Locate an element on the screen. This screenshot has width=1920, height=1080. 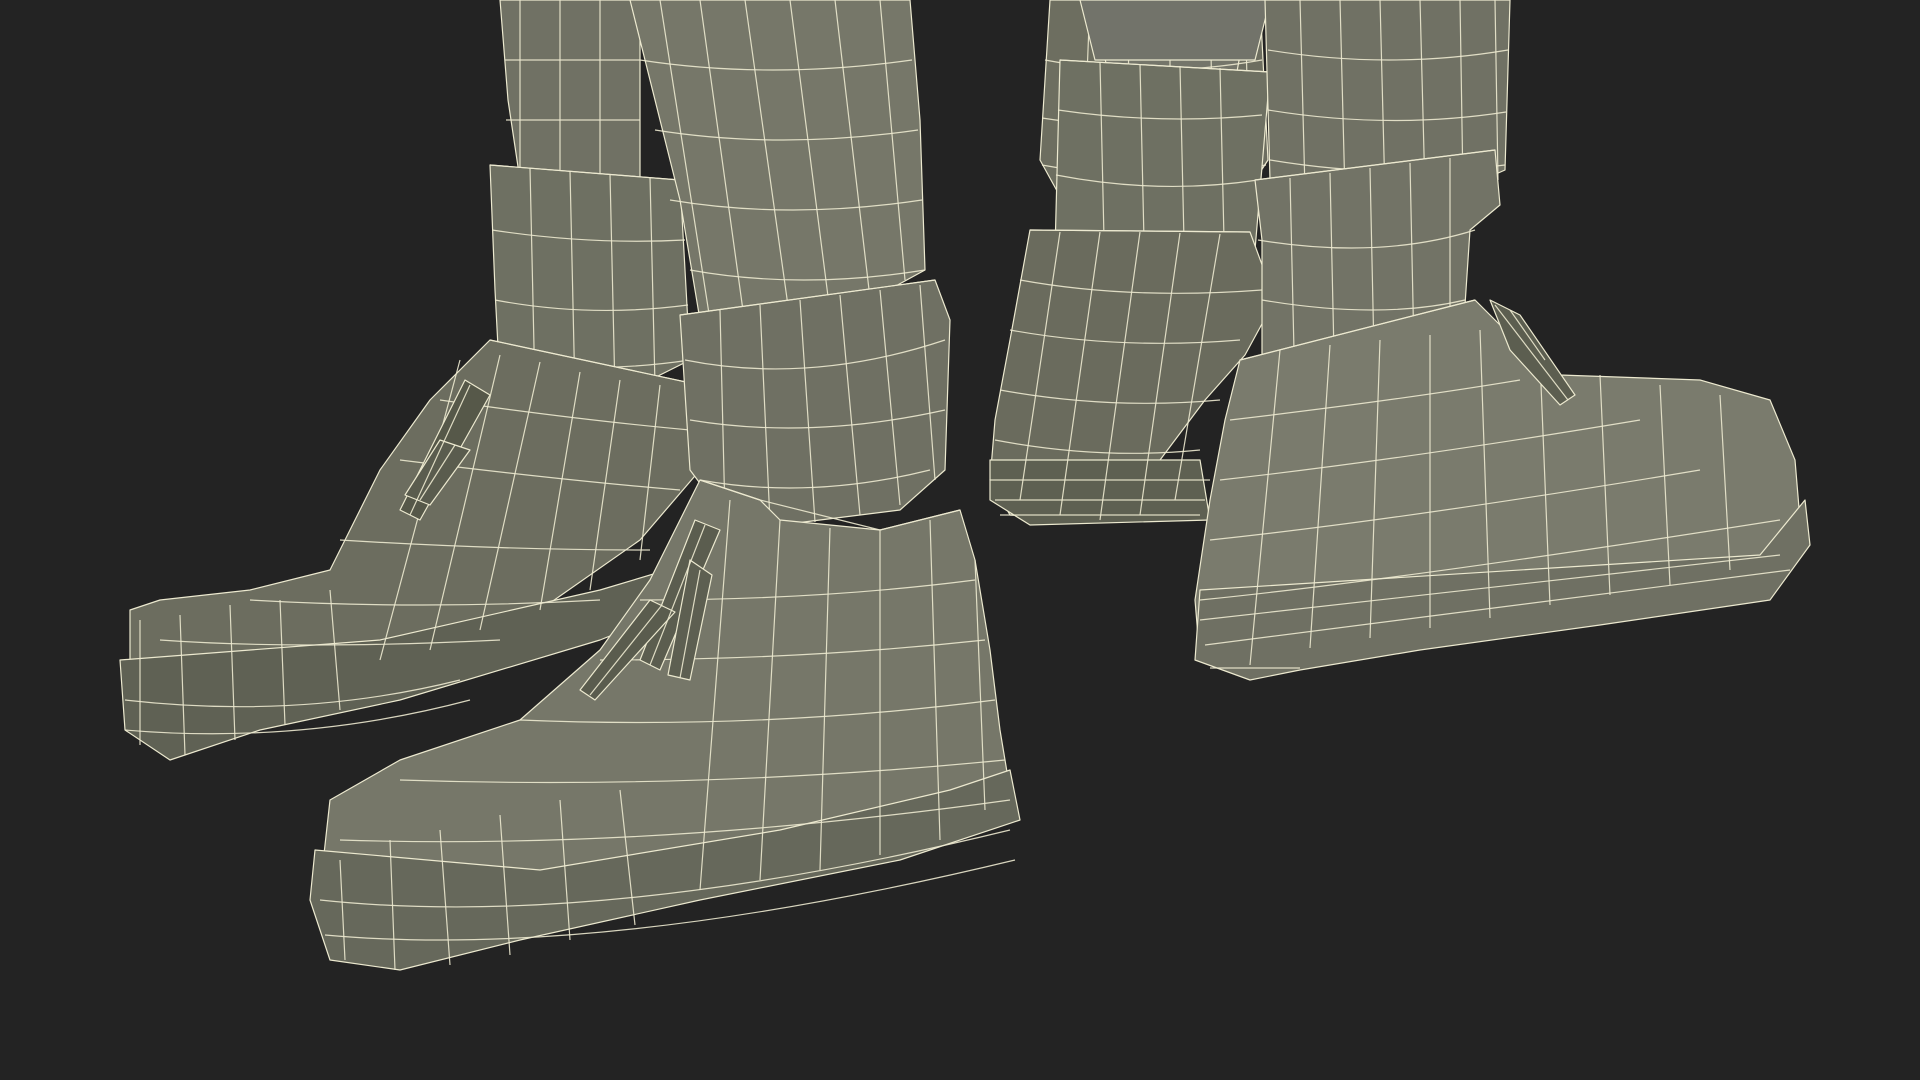
right-boot is located at coordinates (1502, 490).